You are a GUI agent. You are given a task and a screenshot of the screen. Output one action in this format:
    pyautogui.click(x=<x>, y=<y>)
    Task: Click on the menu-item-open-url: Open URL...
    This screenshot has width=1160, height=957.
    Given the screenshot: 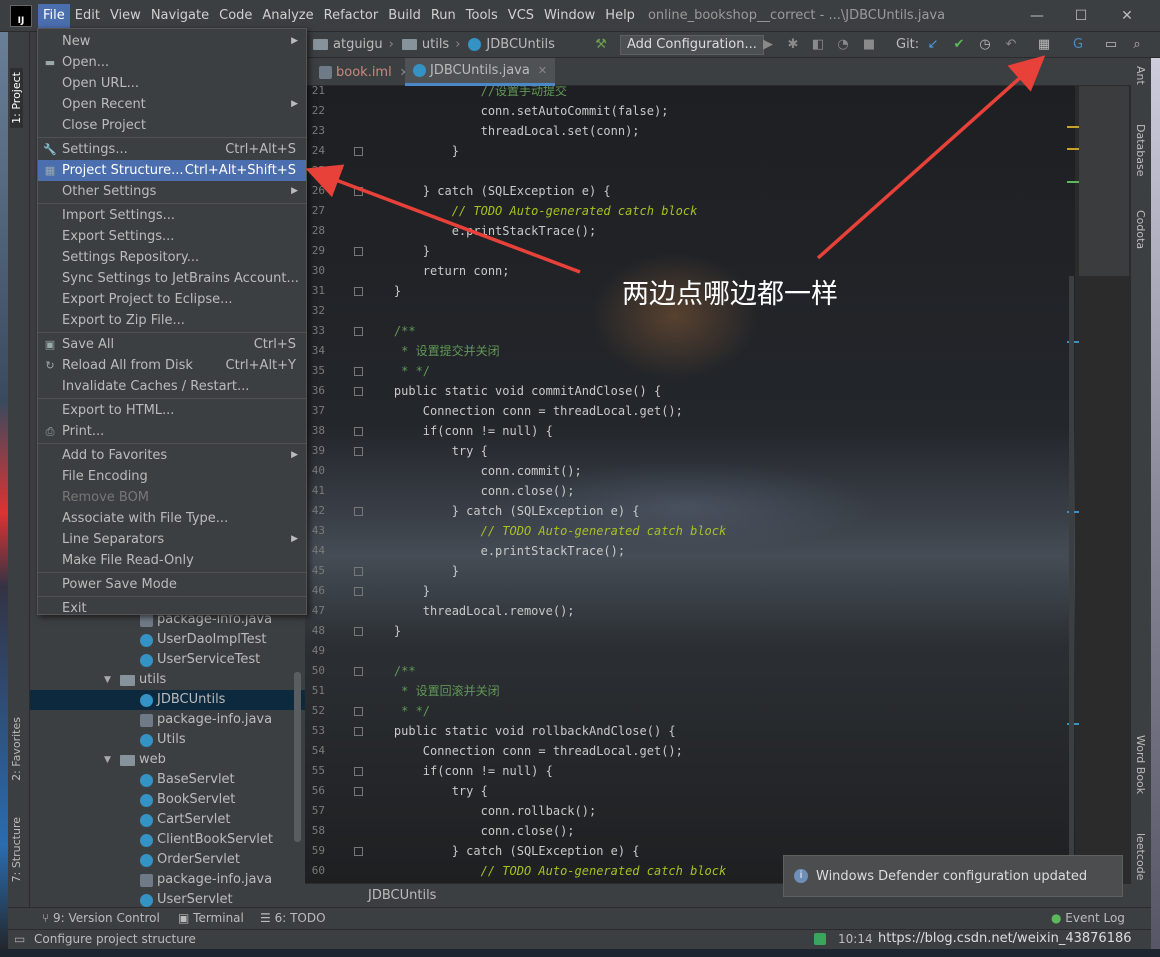 What is the action you would take?
    pyautogui.click(x=172, y=83)
    